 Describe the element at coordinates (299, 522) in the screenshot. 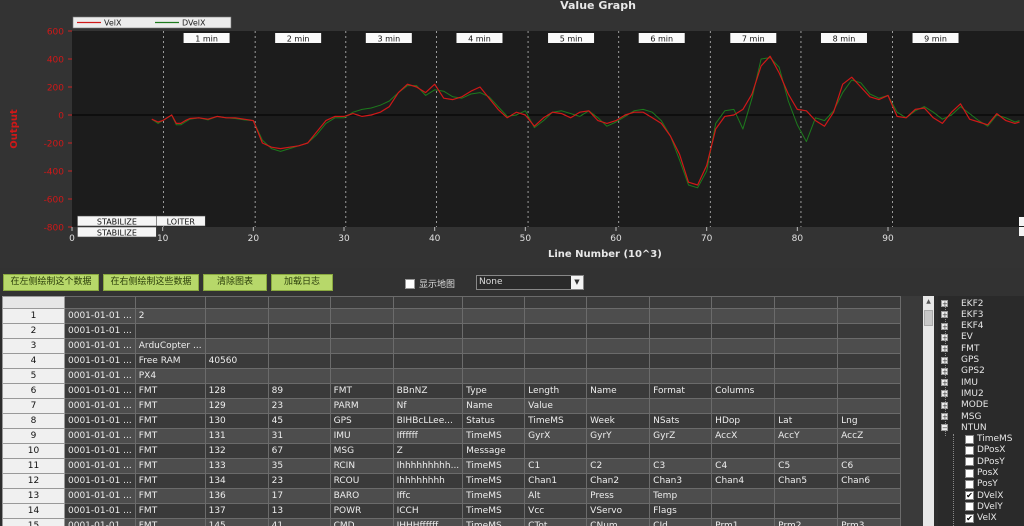

I see `table-cell: 41` at that location.